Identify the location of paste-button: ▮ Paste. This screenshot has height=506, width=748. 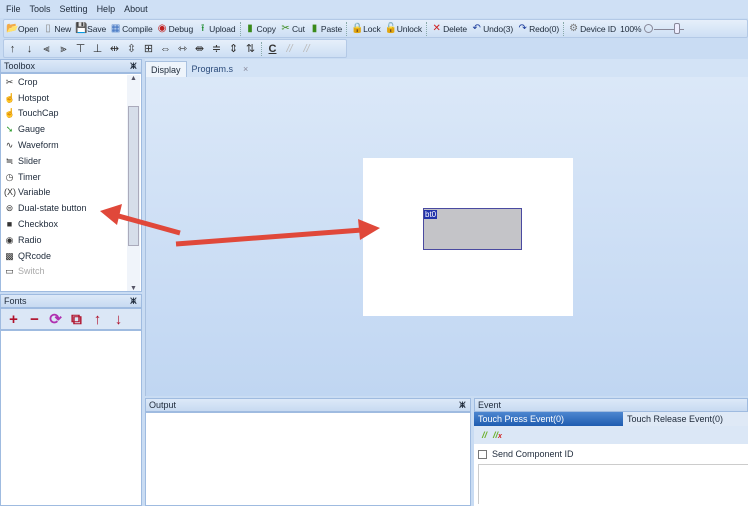
(325, 29).